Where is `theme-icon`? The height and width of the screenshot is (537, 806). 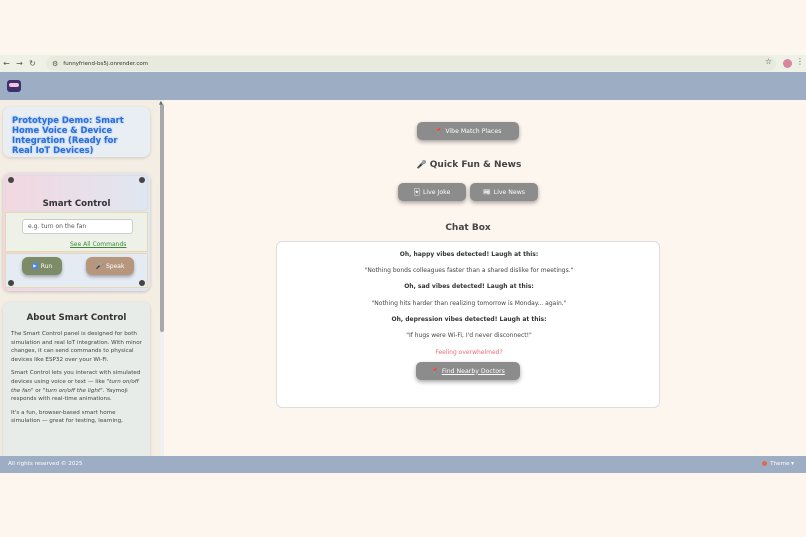 theme-icon is located at coordinates (765, 463).